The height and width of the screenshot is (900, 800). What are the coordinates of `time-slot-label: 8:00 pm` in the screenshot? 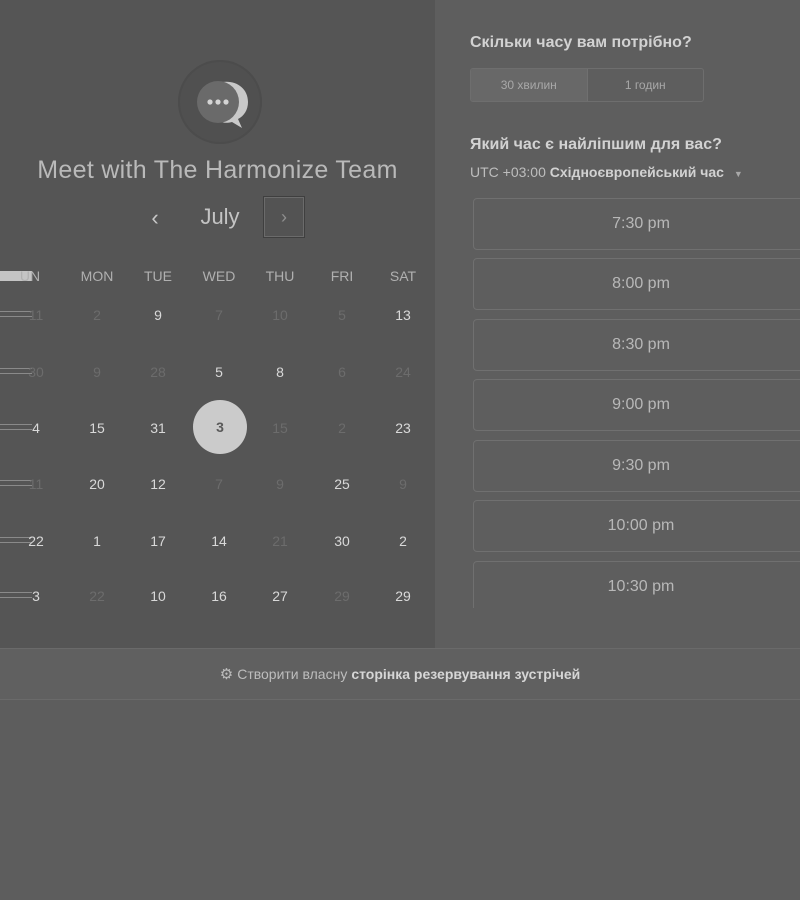 It's located at (641, 283).